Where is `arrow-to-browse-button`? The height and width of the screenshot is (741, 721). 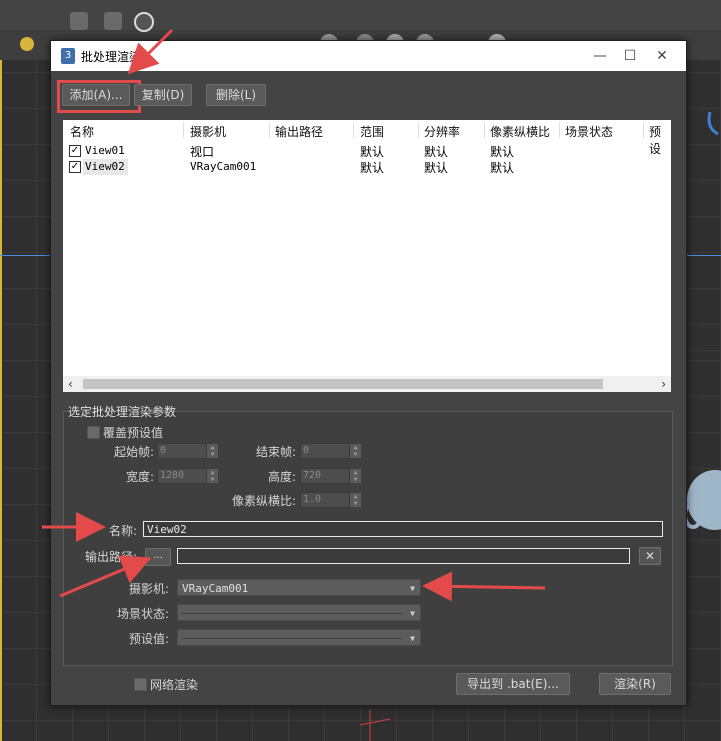
arrow-to-browse-button is located at coordinates (105, 576).